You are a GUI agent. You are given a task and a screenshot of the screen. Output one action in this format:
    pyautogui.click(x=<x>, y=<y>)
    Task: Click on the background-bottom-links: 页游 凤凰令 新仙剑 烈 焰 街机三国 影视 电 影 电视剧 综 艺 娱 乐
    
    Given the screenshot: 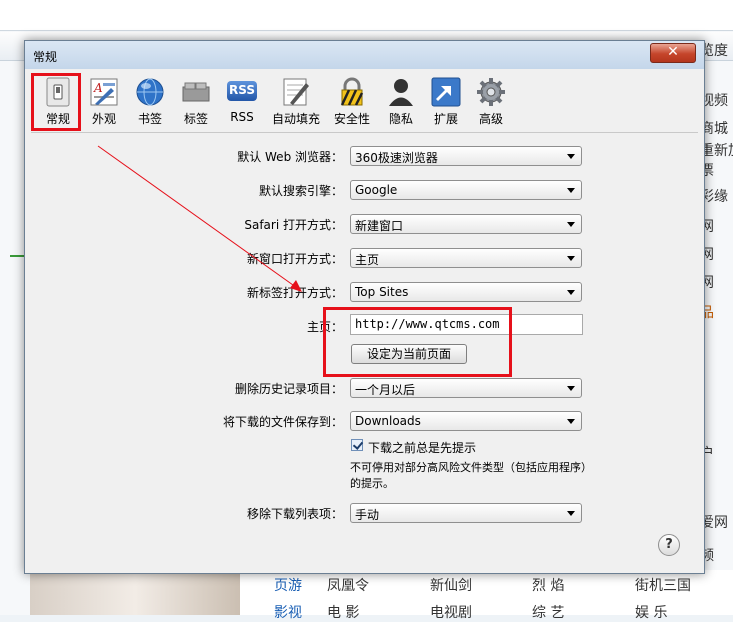 What is the action you would take?
    pyautogui.click(x=486, y=595)
    